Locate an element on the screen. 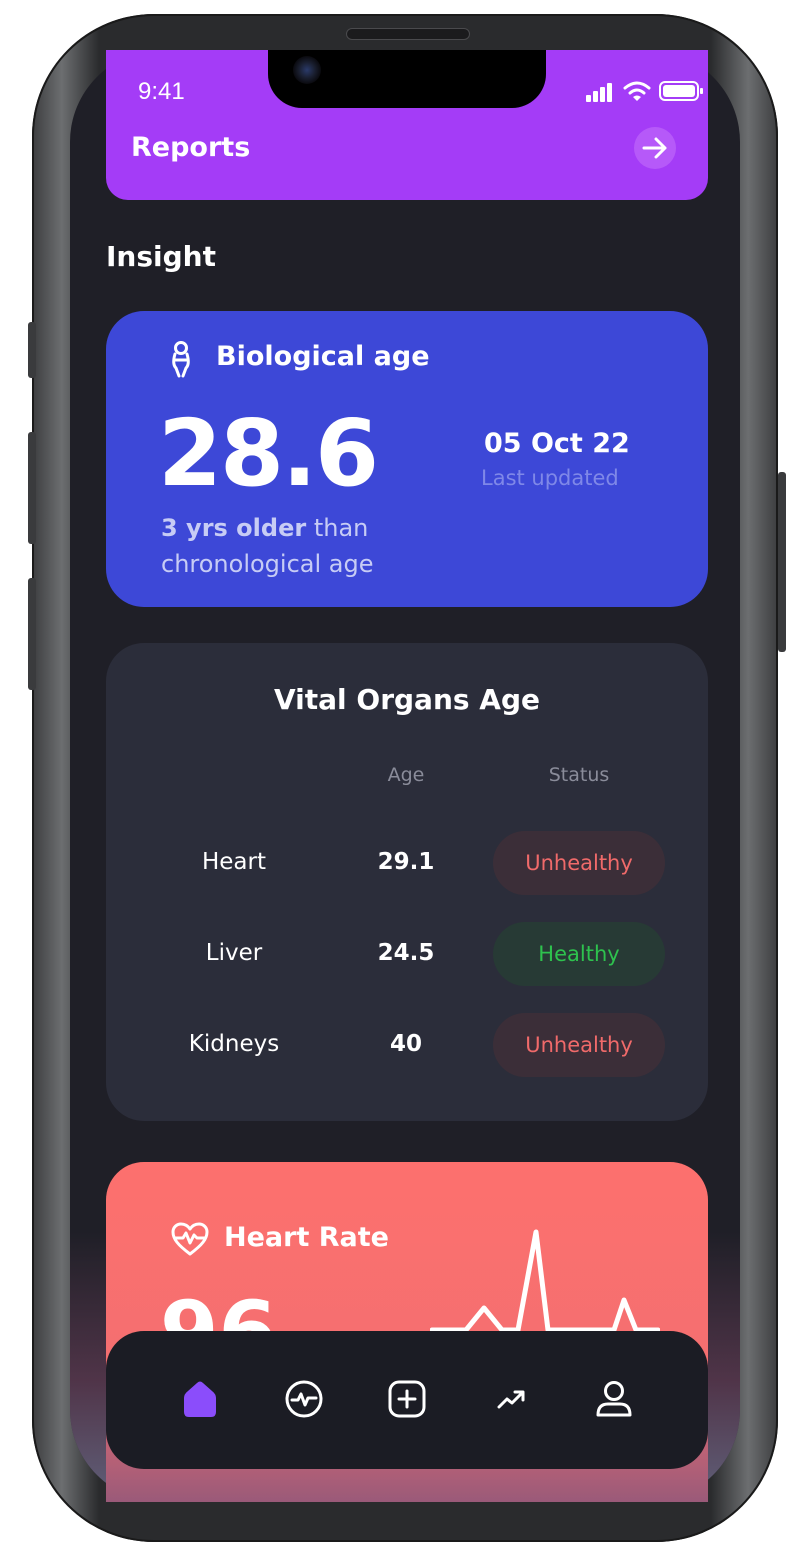 Image resolution: width=810 pixels, height=1565 pixels. tab-profile is located at coordinates (614, 1399).